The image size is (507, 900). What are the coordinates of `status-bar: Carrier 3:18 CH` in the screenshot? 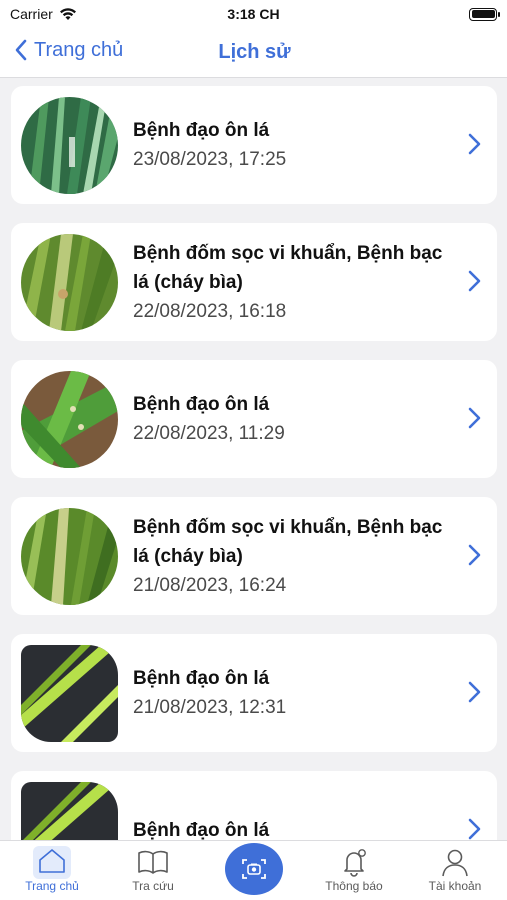 It's located at (253, 14).